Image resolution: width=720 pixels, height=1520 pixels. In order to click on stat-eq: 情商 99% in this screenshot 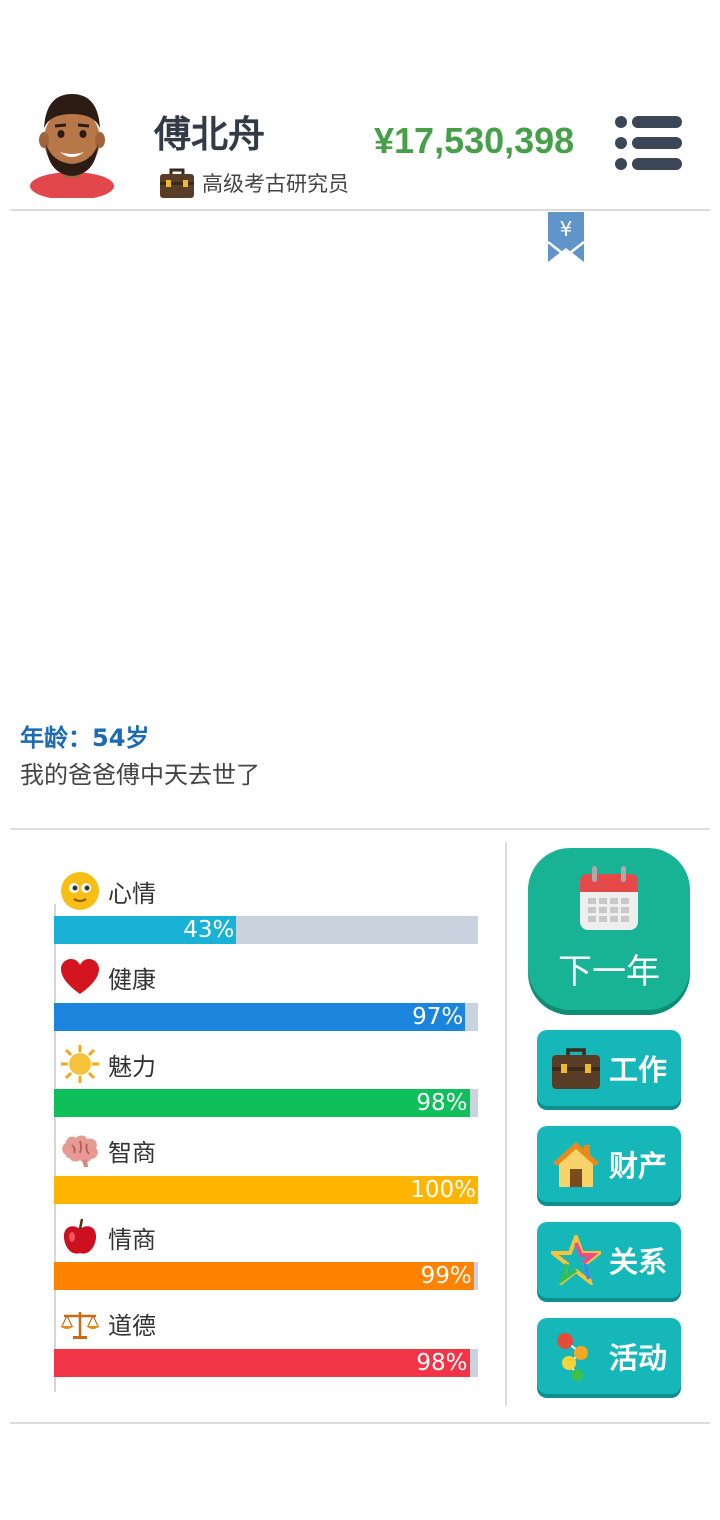, I will do `click(266, 1257)`.